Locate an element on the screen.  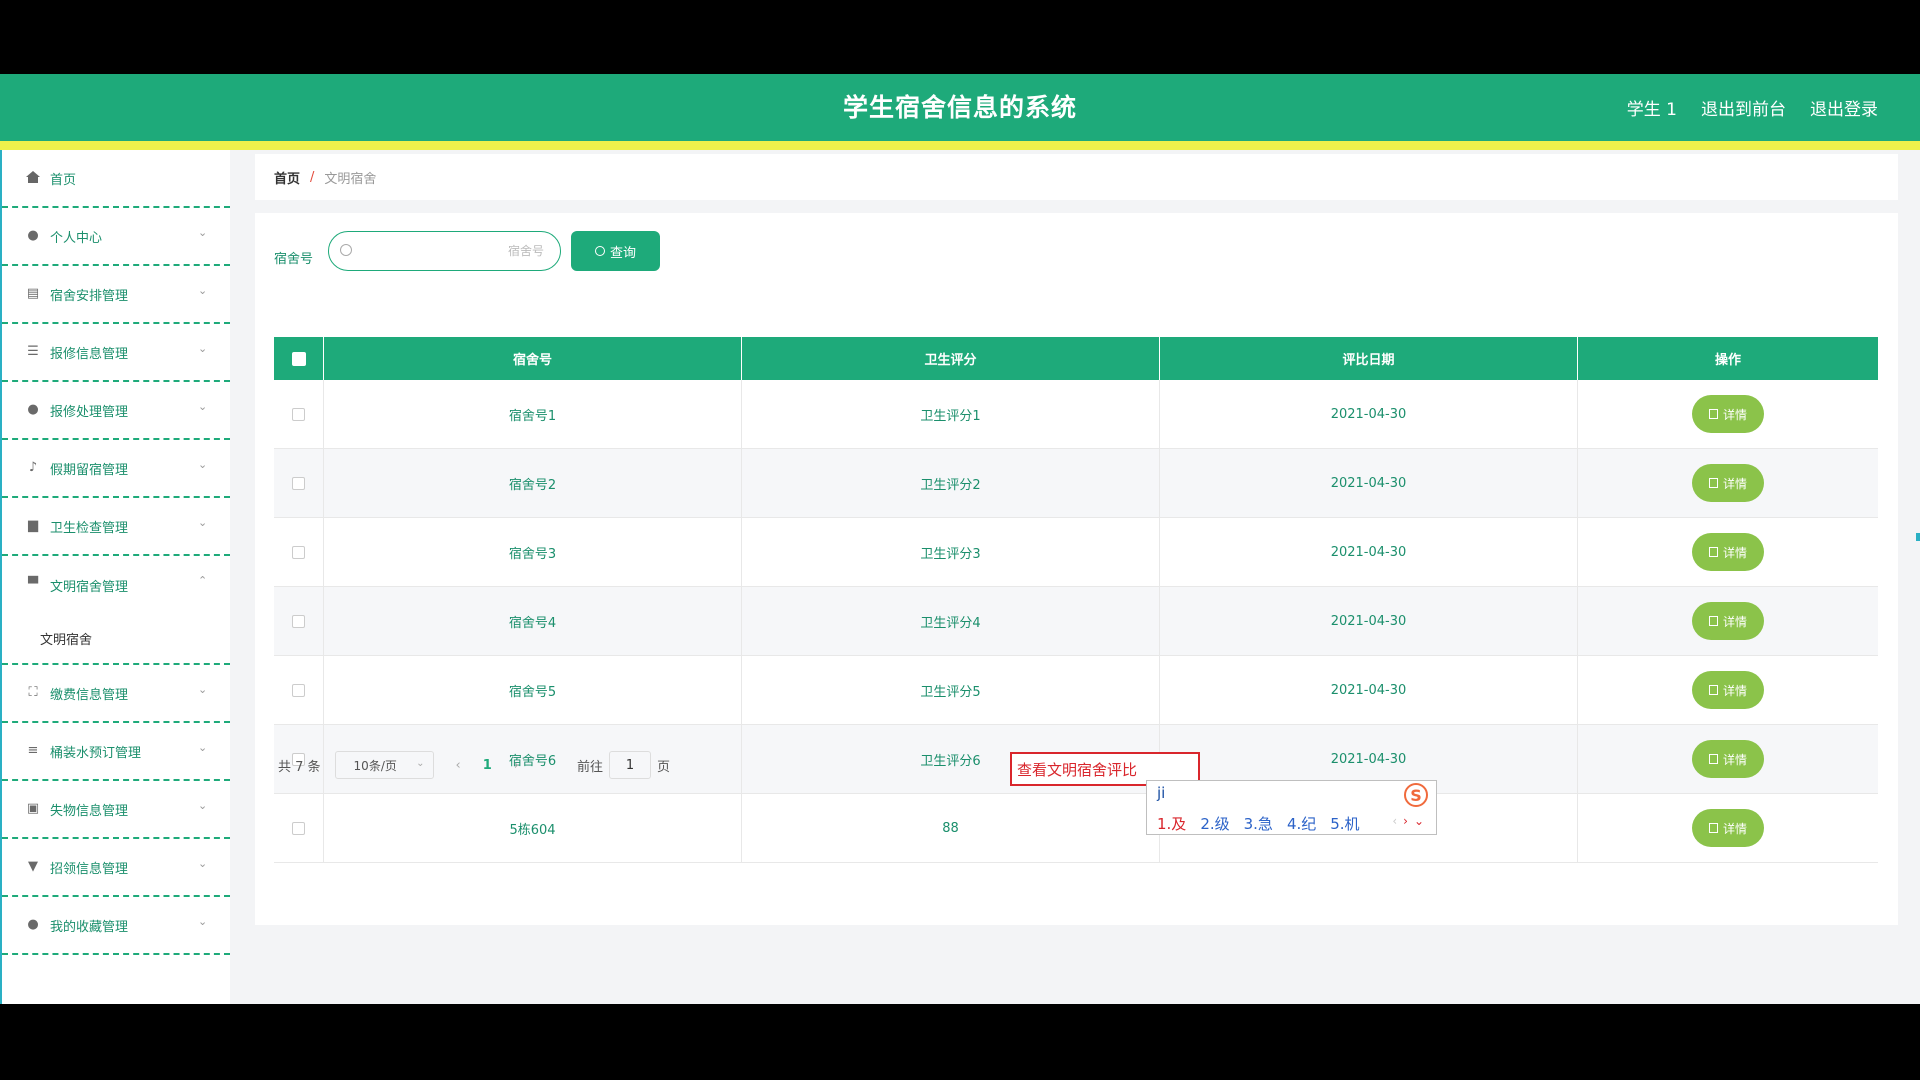
breadcrumb-home: 首页 is located at coordinates (287, 177).